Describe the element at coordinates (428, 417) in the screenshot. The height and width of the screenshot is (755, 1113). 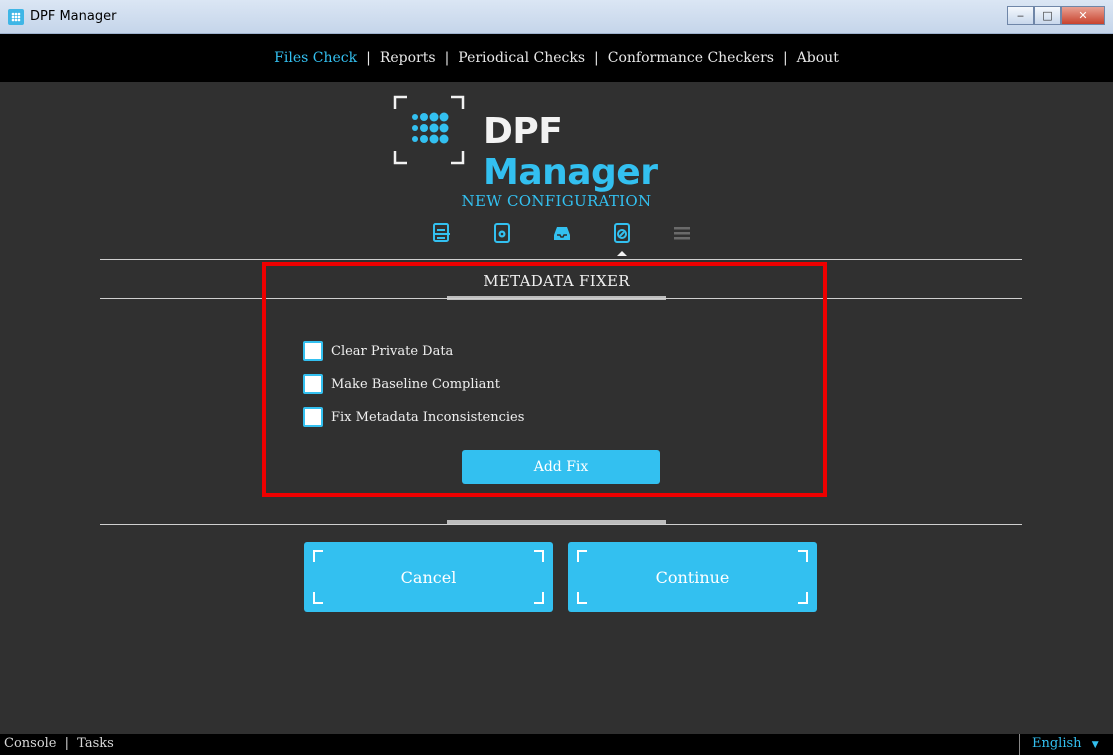
I see `option-label: Fix Metadata Inconsistencies` at that location.